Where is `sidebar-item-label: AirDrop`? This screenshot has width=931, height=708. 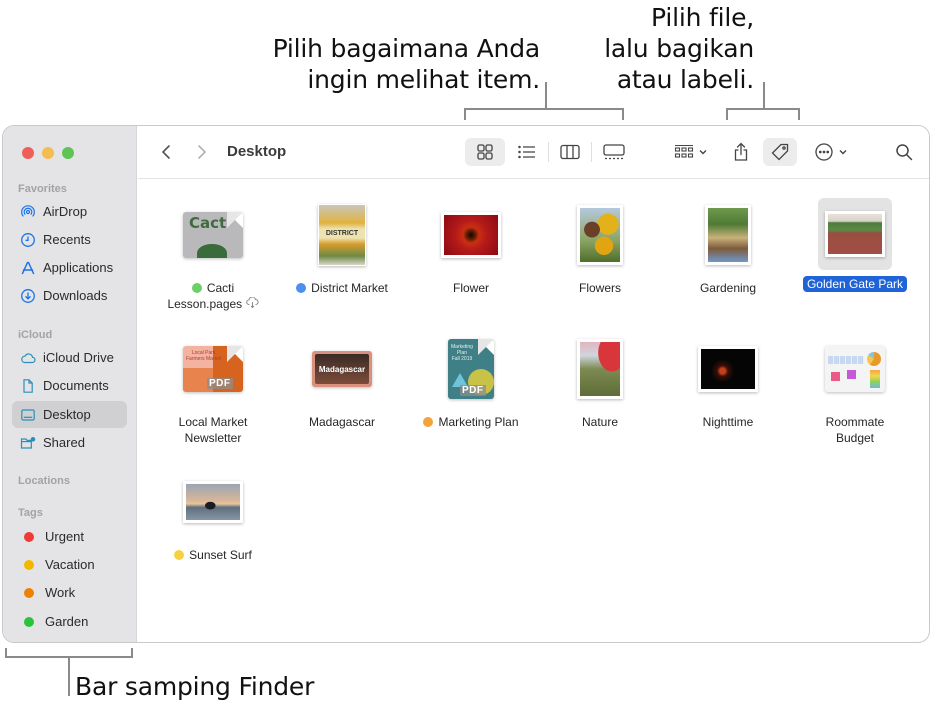 sidebar-item-label: AirDrop is located at coordinates (65, 211).